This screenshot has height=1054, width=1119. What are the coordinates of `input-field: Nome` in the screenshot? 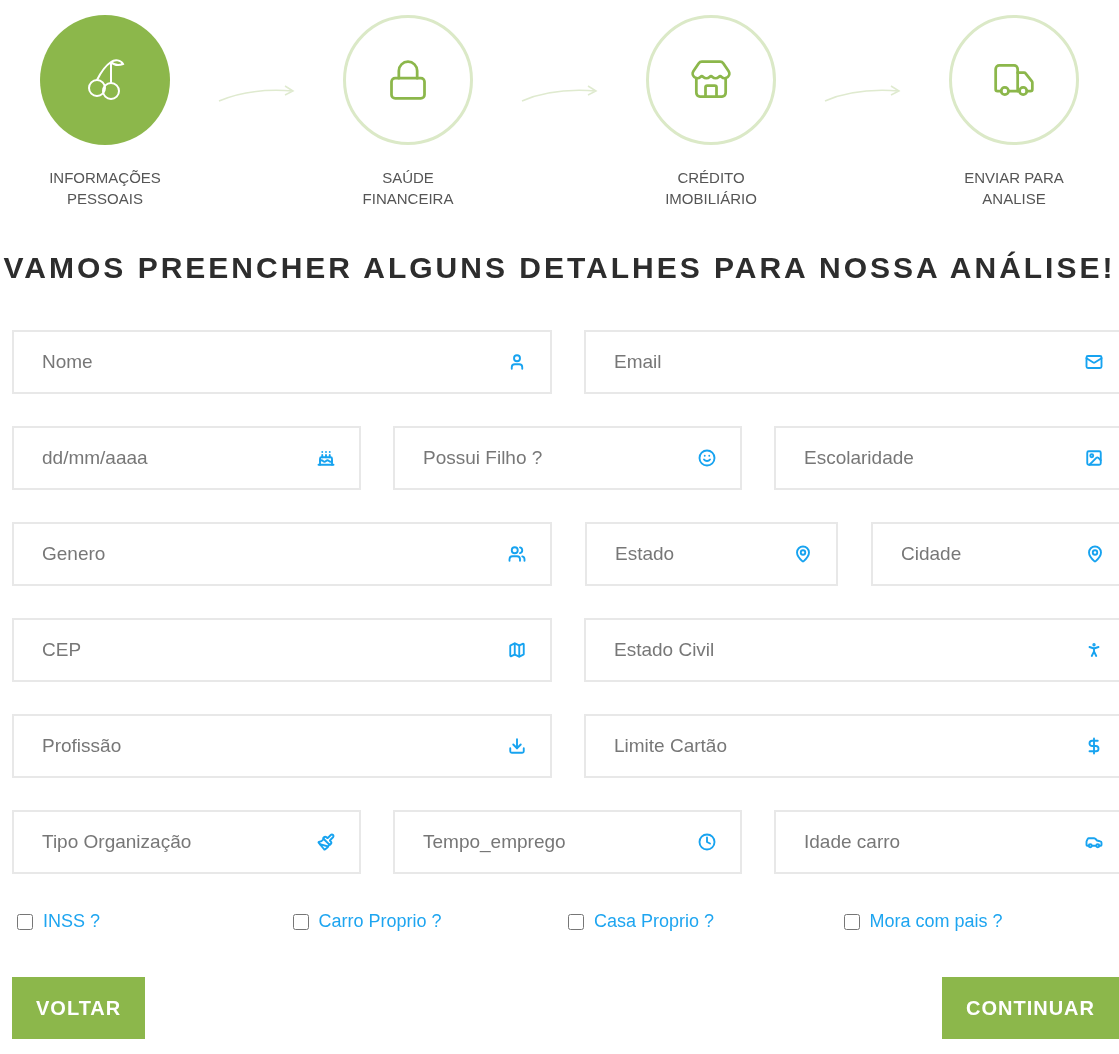 It's located at (282, 362).